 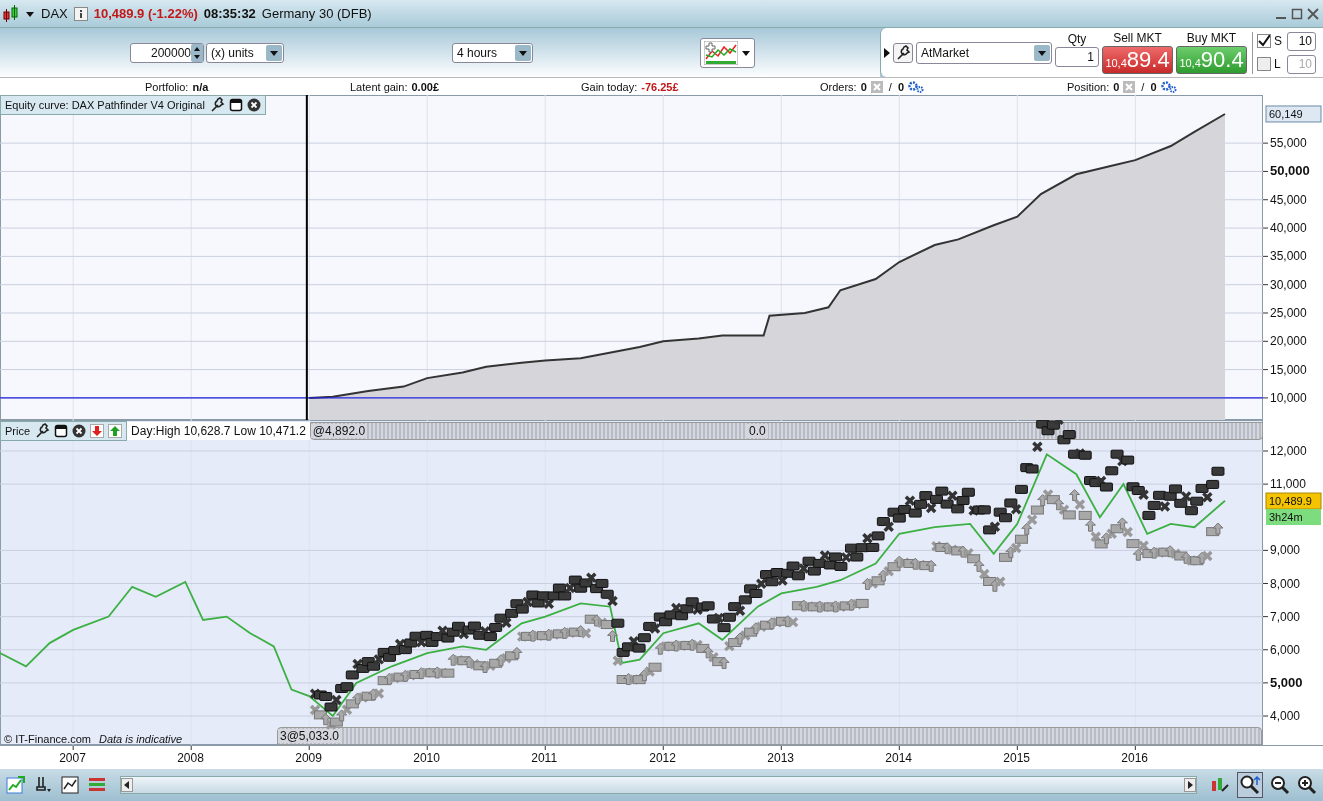 I want to click on x-tick-label: 2011, so click(x=544, y=758).